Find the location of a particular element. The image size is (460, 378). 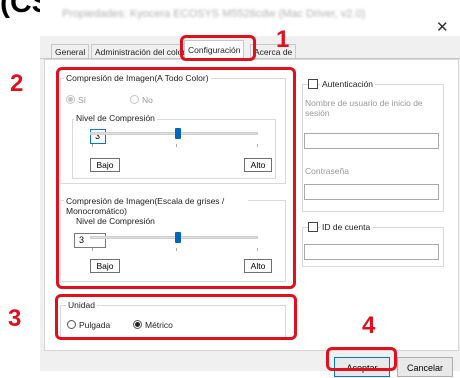

callout-box-tab is located at coordinates (218, 48).